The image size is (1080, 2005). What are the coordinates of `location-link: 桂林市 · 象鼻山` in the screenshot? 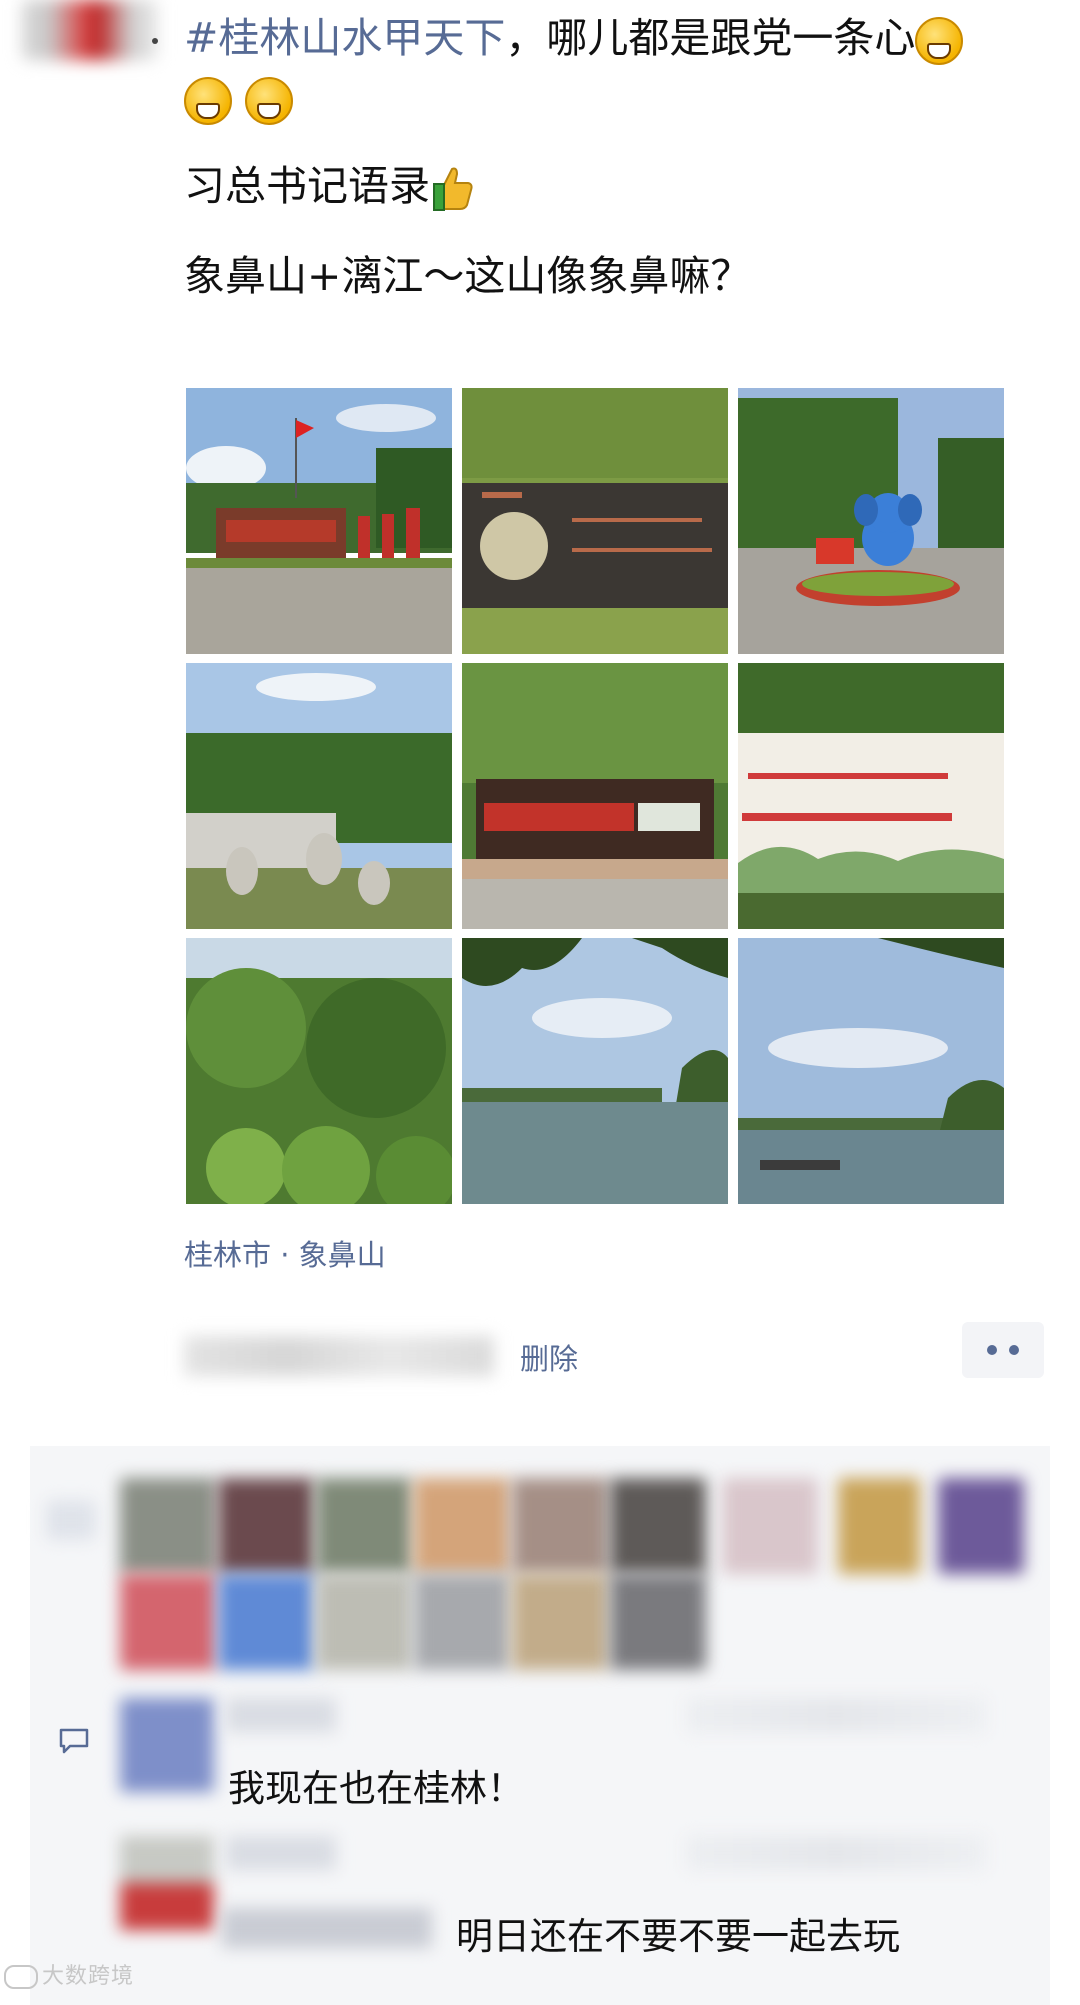 It's located at (285, 1253).